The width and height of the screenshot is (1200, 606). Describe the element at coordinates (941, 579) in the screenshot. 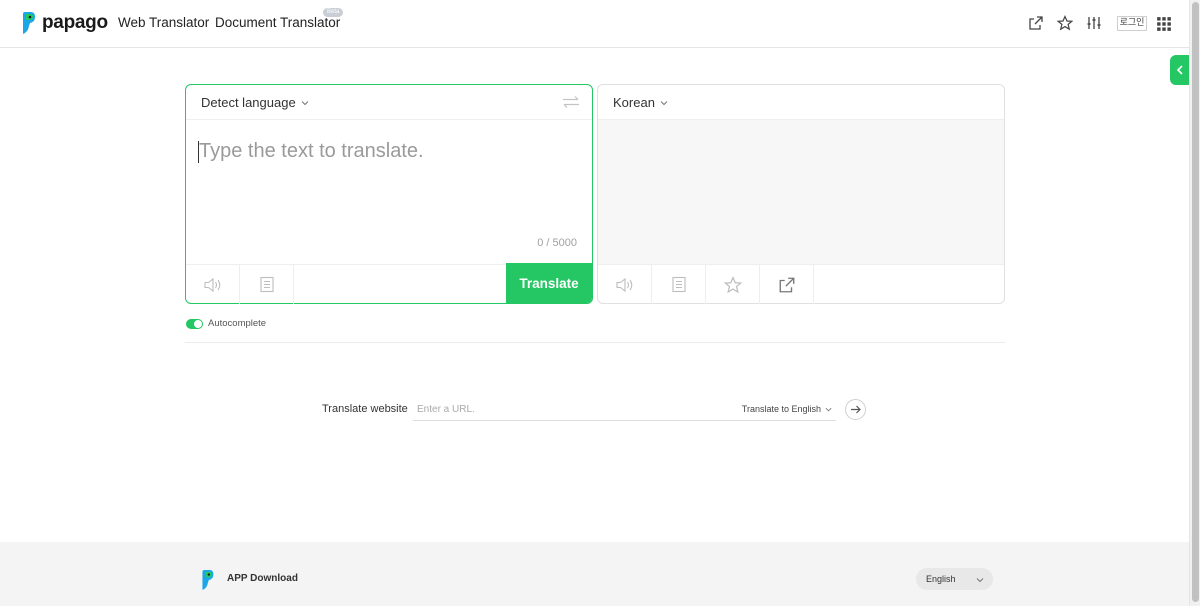

I see `site-language-label: English` at that location.